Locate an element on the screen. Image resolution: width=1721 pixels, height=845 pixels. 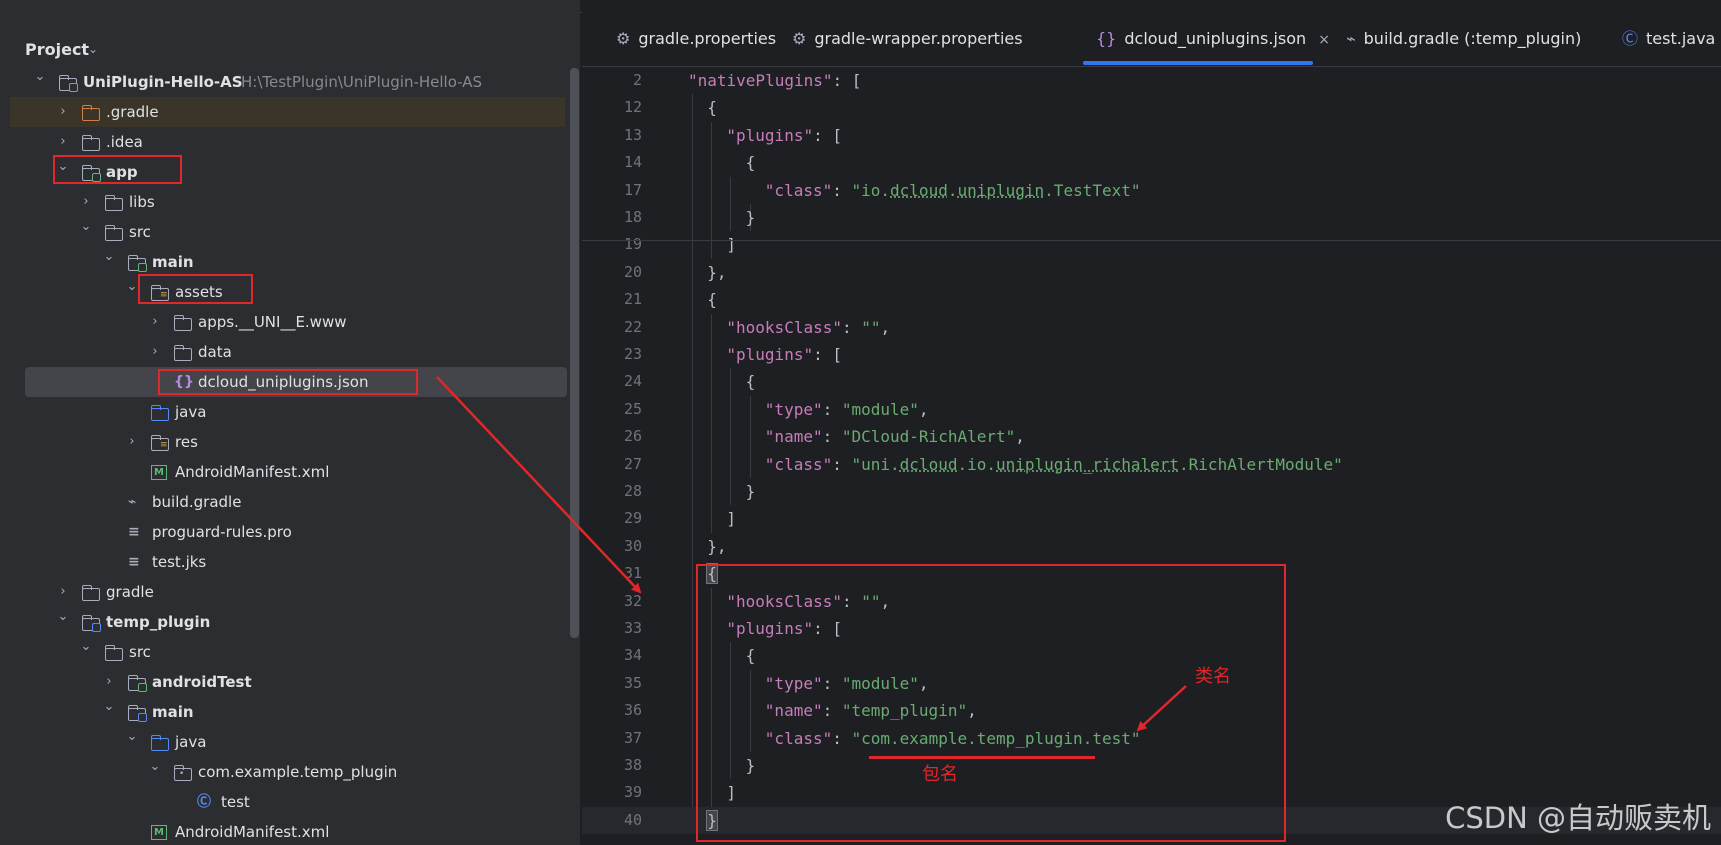
text-file-icon: ≡ is located at coordinates (134, 532).